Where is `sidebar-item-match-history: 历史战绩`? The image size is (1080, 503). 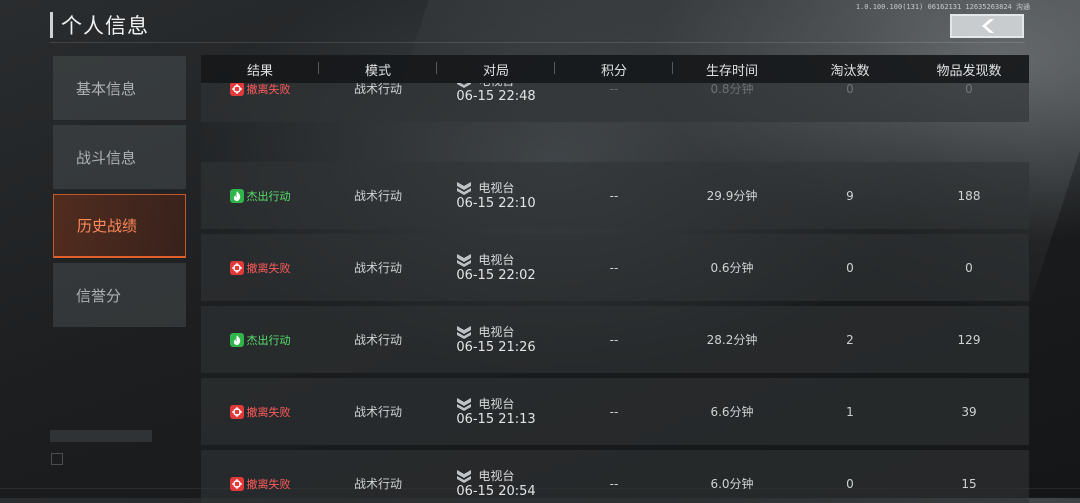
sidebar-item-match-history: 历史战绩 is located at coordinates (119, 226).